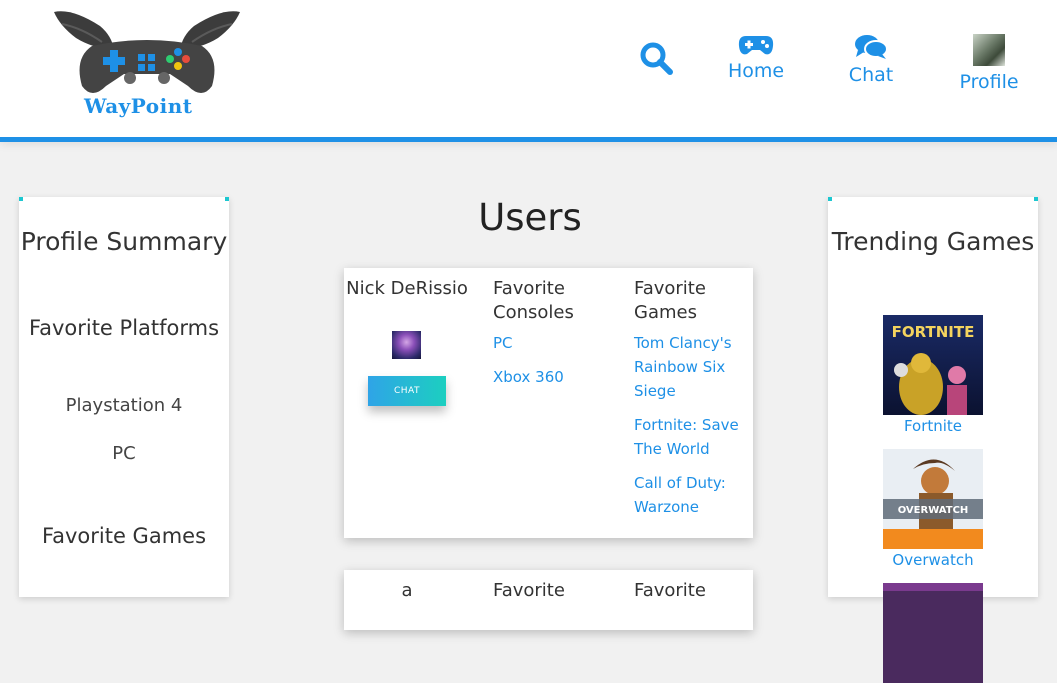 This screenshot has width=1057, height=683. I want to click on nav-profile-label: Profile, so click(989, 82).